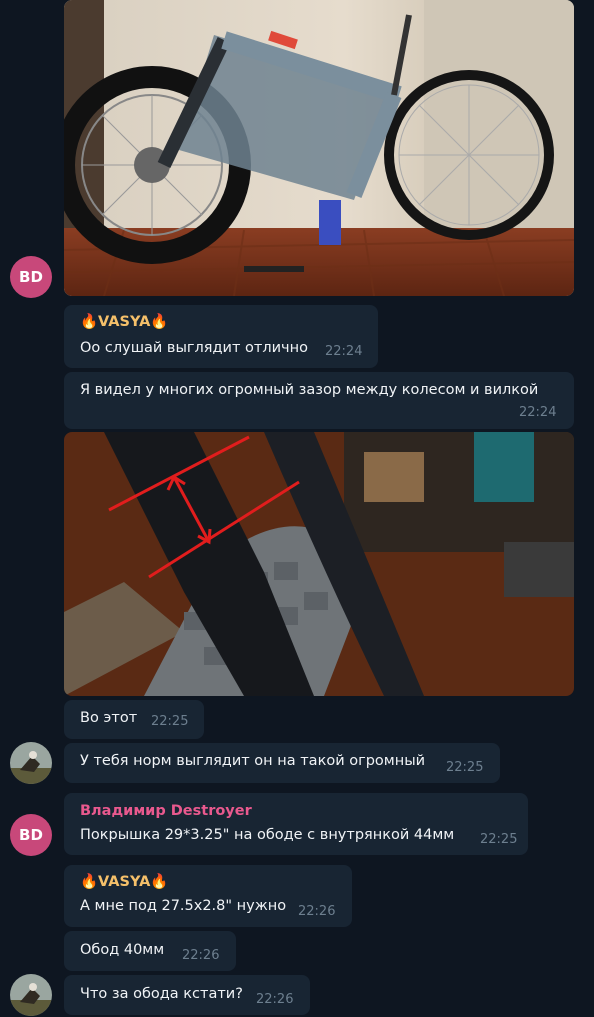 This screenshot has height=1017, width=594. I want to click on message-text: Оо слушай выглядит отлично, so click(194, 348).